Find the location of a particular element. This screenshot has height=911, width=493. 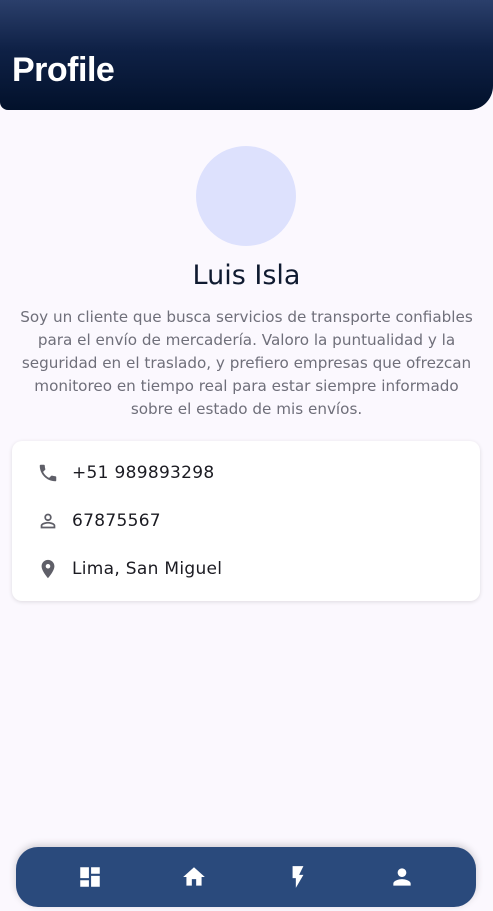

nav-home is located at coordinates (194, 877).